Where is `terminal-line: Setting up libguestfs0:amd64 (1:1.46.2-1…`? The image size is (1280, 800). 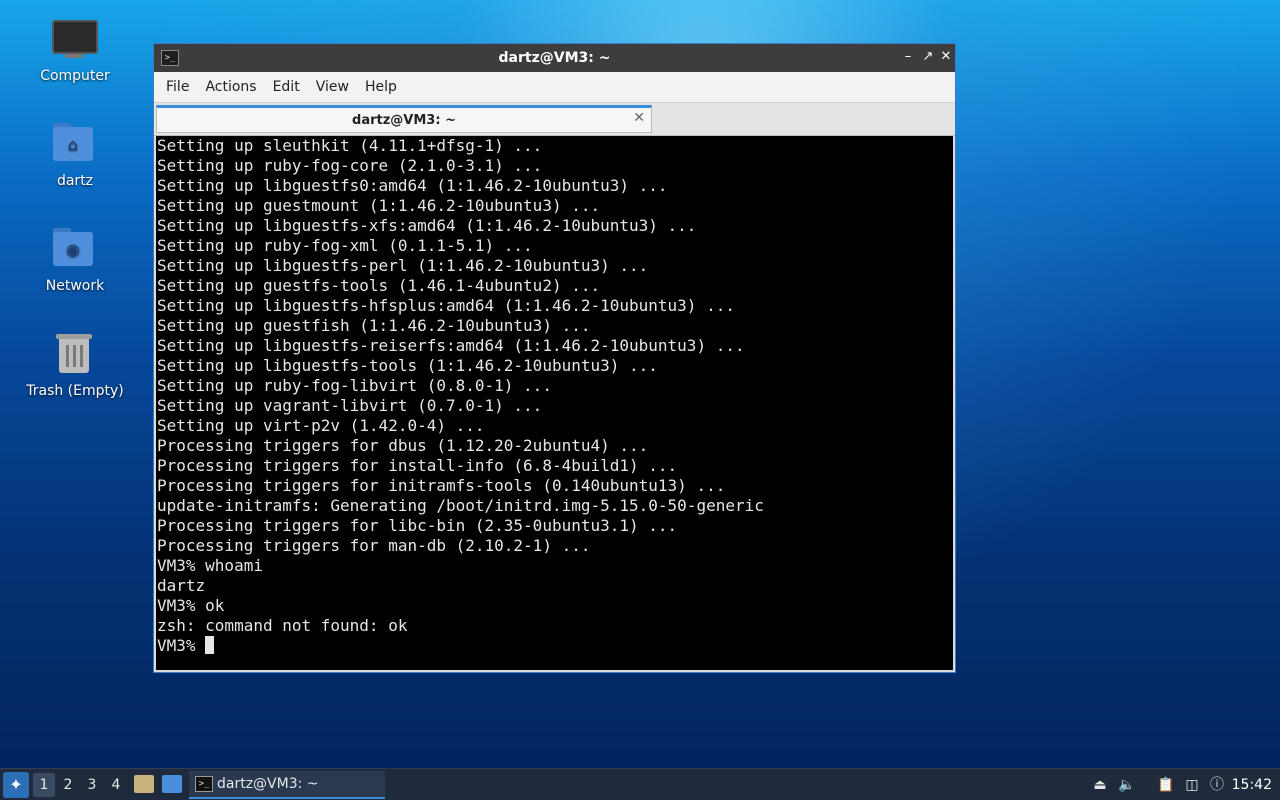 terminal-line: Setting up libguestfs0:amd64 (1:1.46.2-1… is located at coordinates (412, 185).